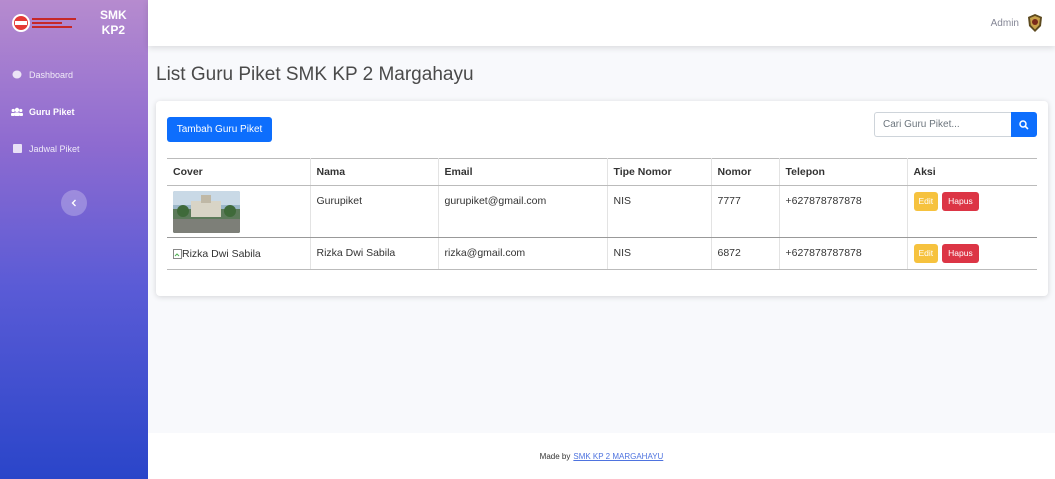 This screenshot has width=1055, height=479. Describe the element at coordinates (745, 211) in the screenshot. I see `cell-nomor: 7777` at that location.